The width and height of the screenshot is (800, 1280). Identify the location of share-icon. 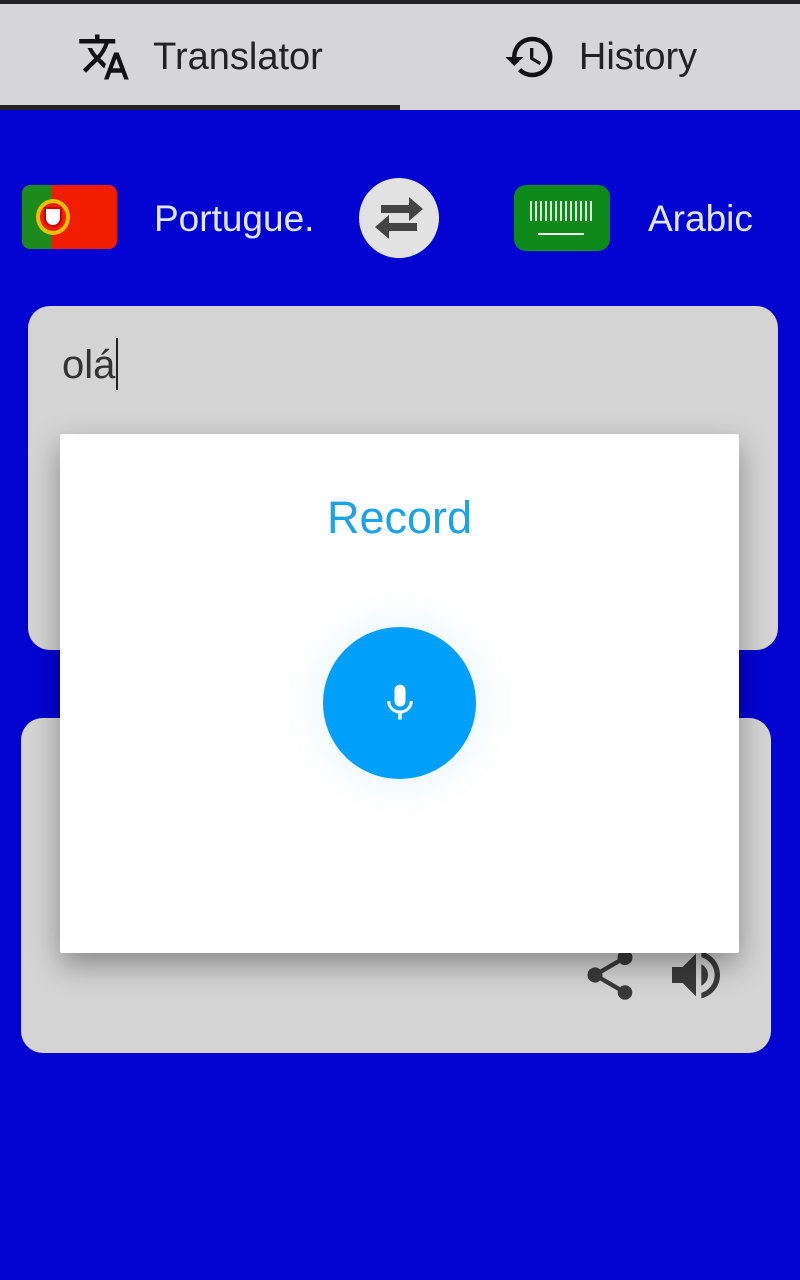
(610, 975).